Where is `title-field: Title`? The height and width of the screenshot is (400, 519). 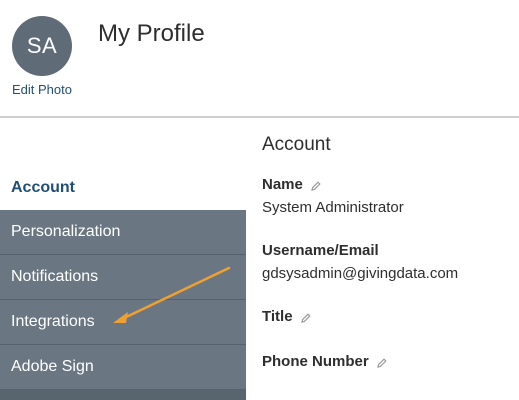 title-field: Title is located at coordinates (287, 316).